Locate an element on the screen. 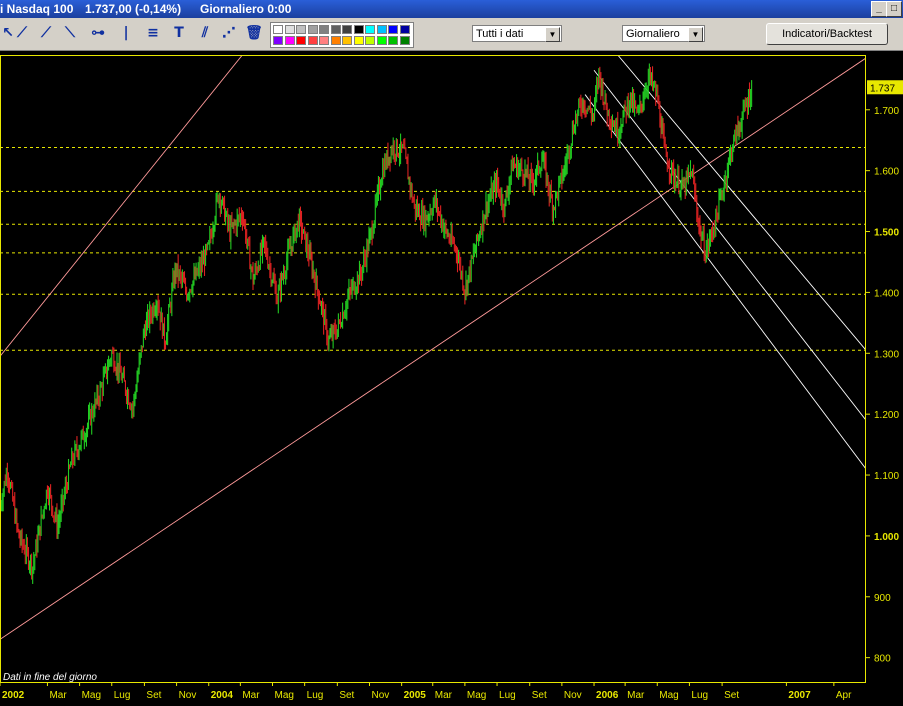 This screenshot has height=706, width=903. x-tick-label: 2007 is located at coordinates (799, 695).